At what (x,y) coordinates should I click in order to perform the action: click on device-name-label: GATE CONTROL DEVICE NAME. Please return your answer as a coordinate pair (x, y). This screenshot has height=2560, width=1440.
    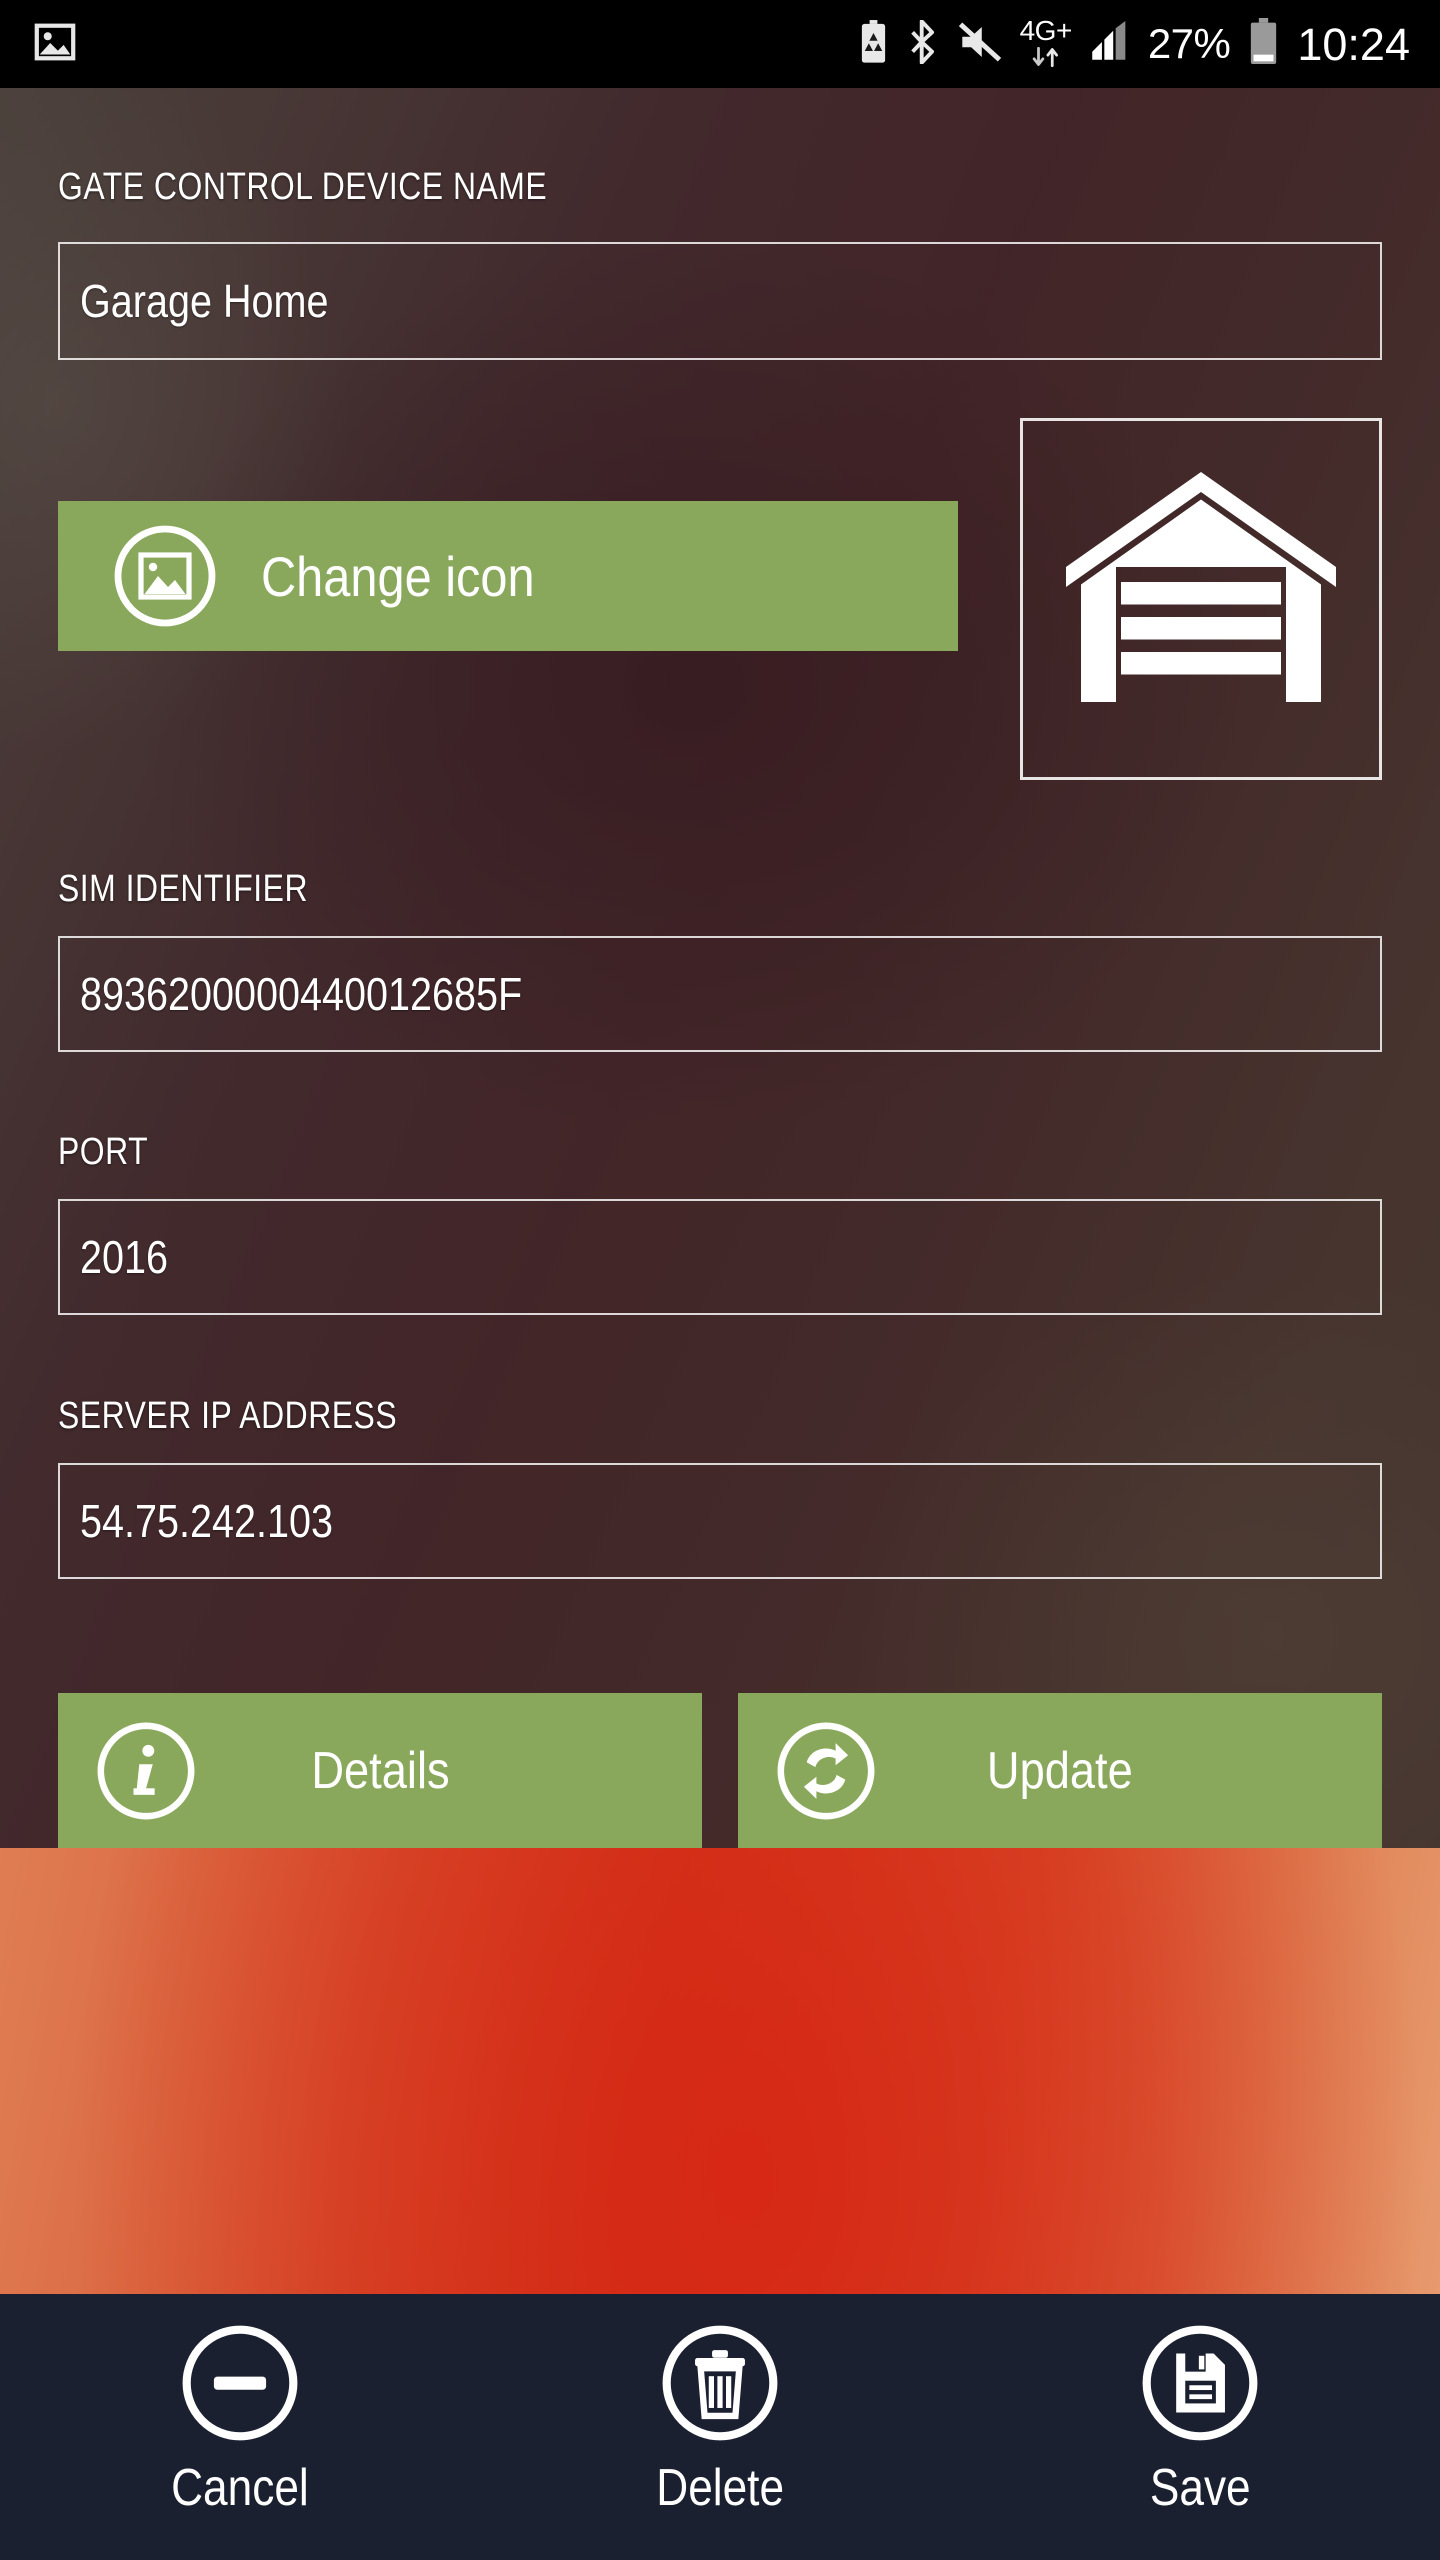
    Looking at the image, I should click on (303, 187).